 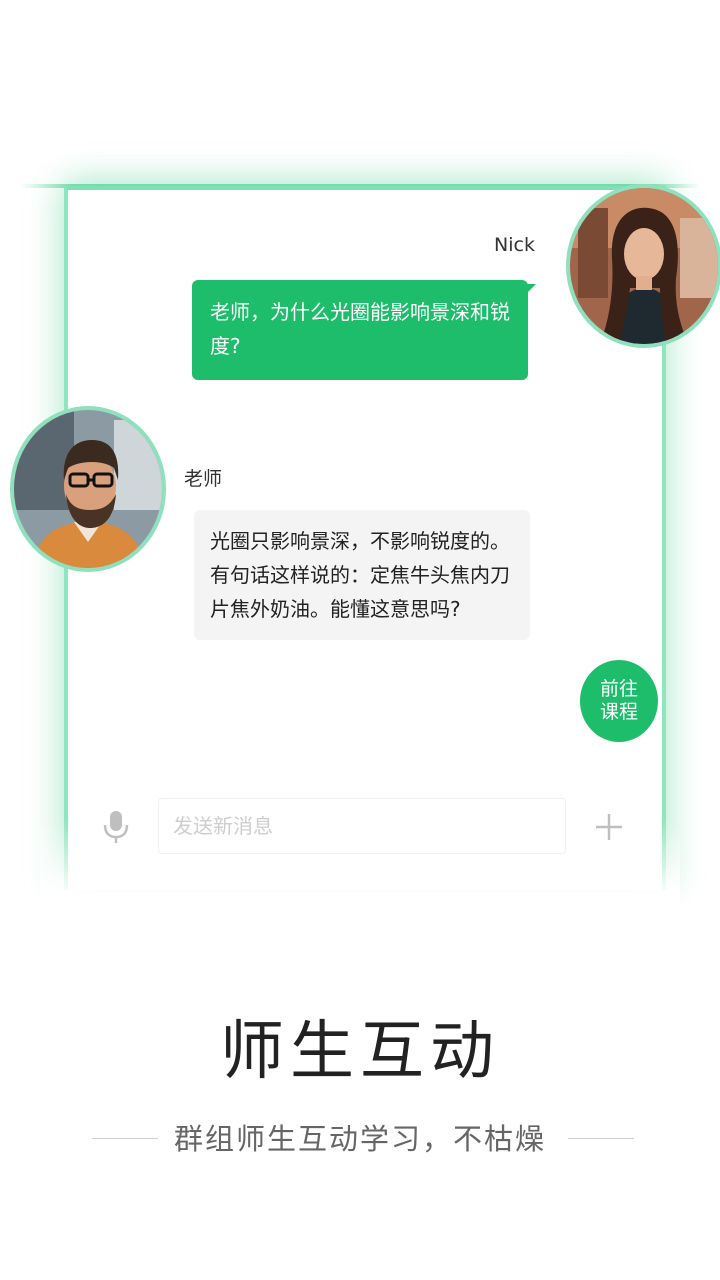 What do you see at coordinates (125, 1138) in the screenshot?
I see `subtitle-divider-left` at bounding box center [125, 1138].